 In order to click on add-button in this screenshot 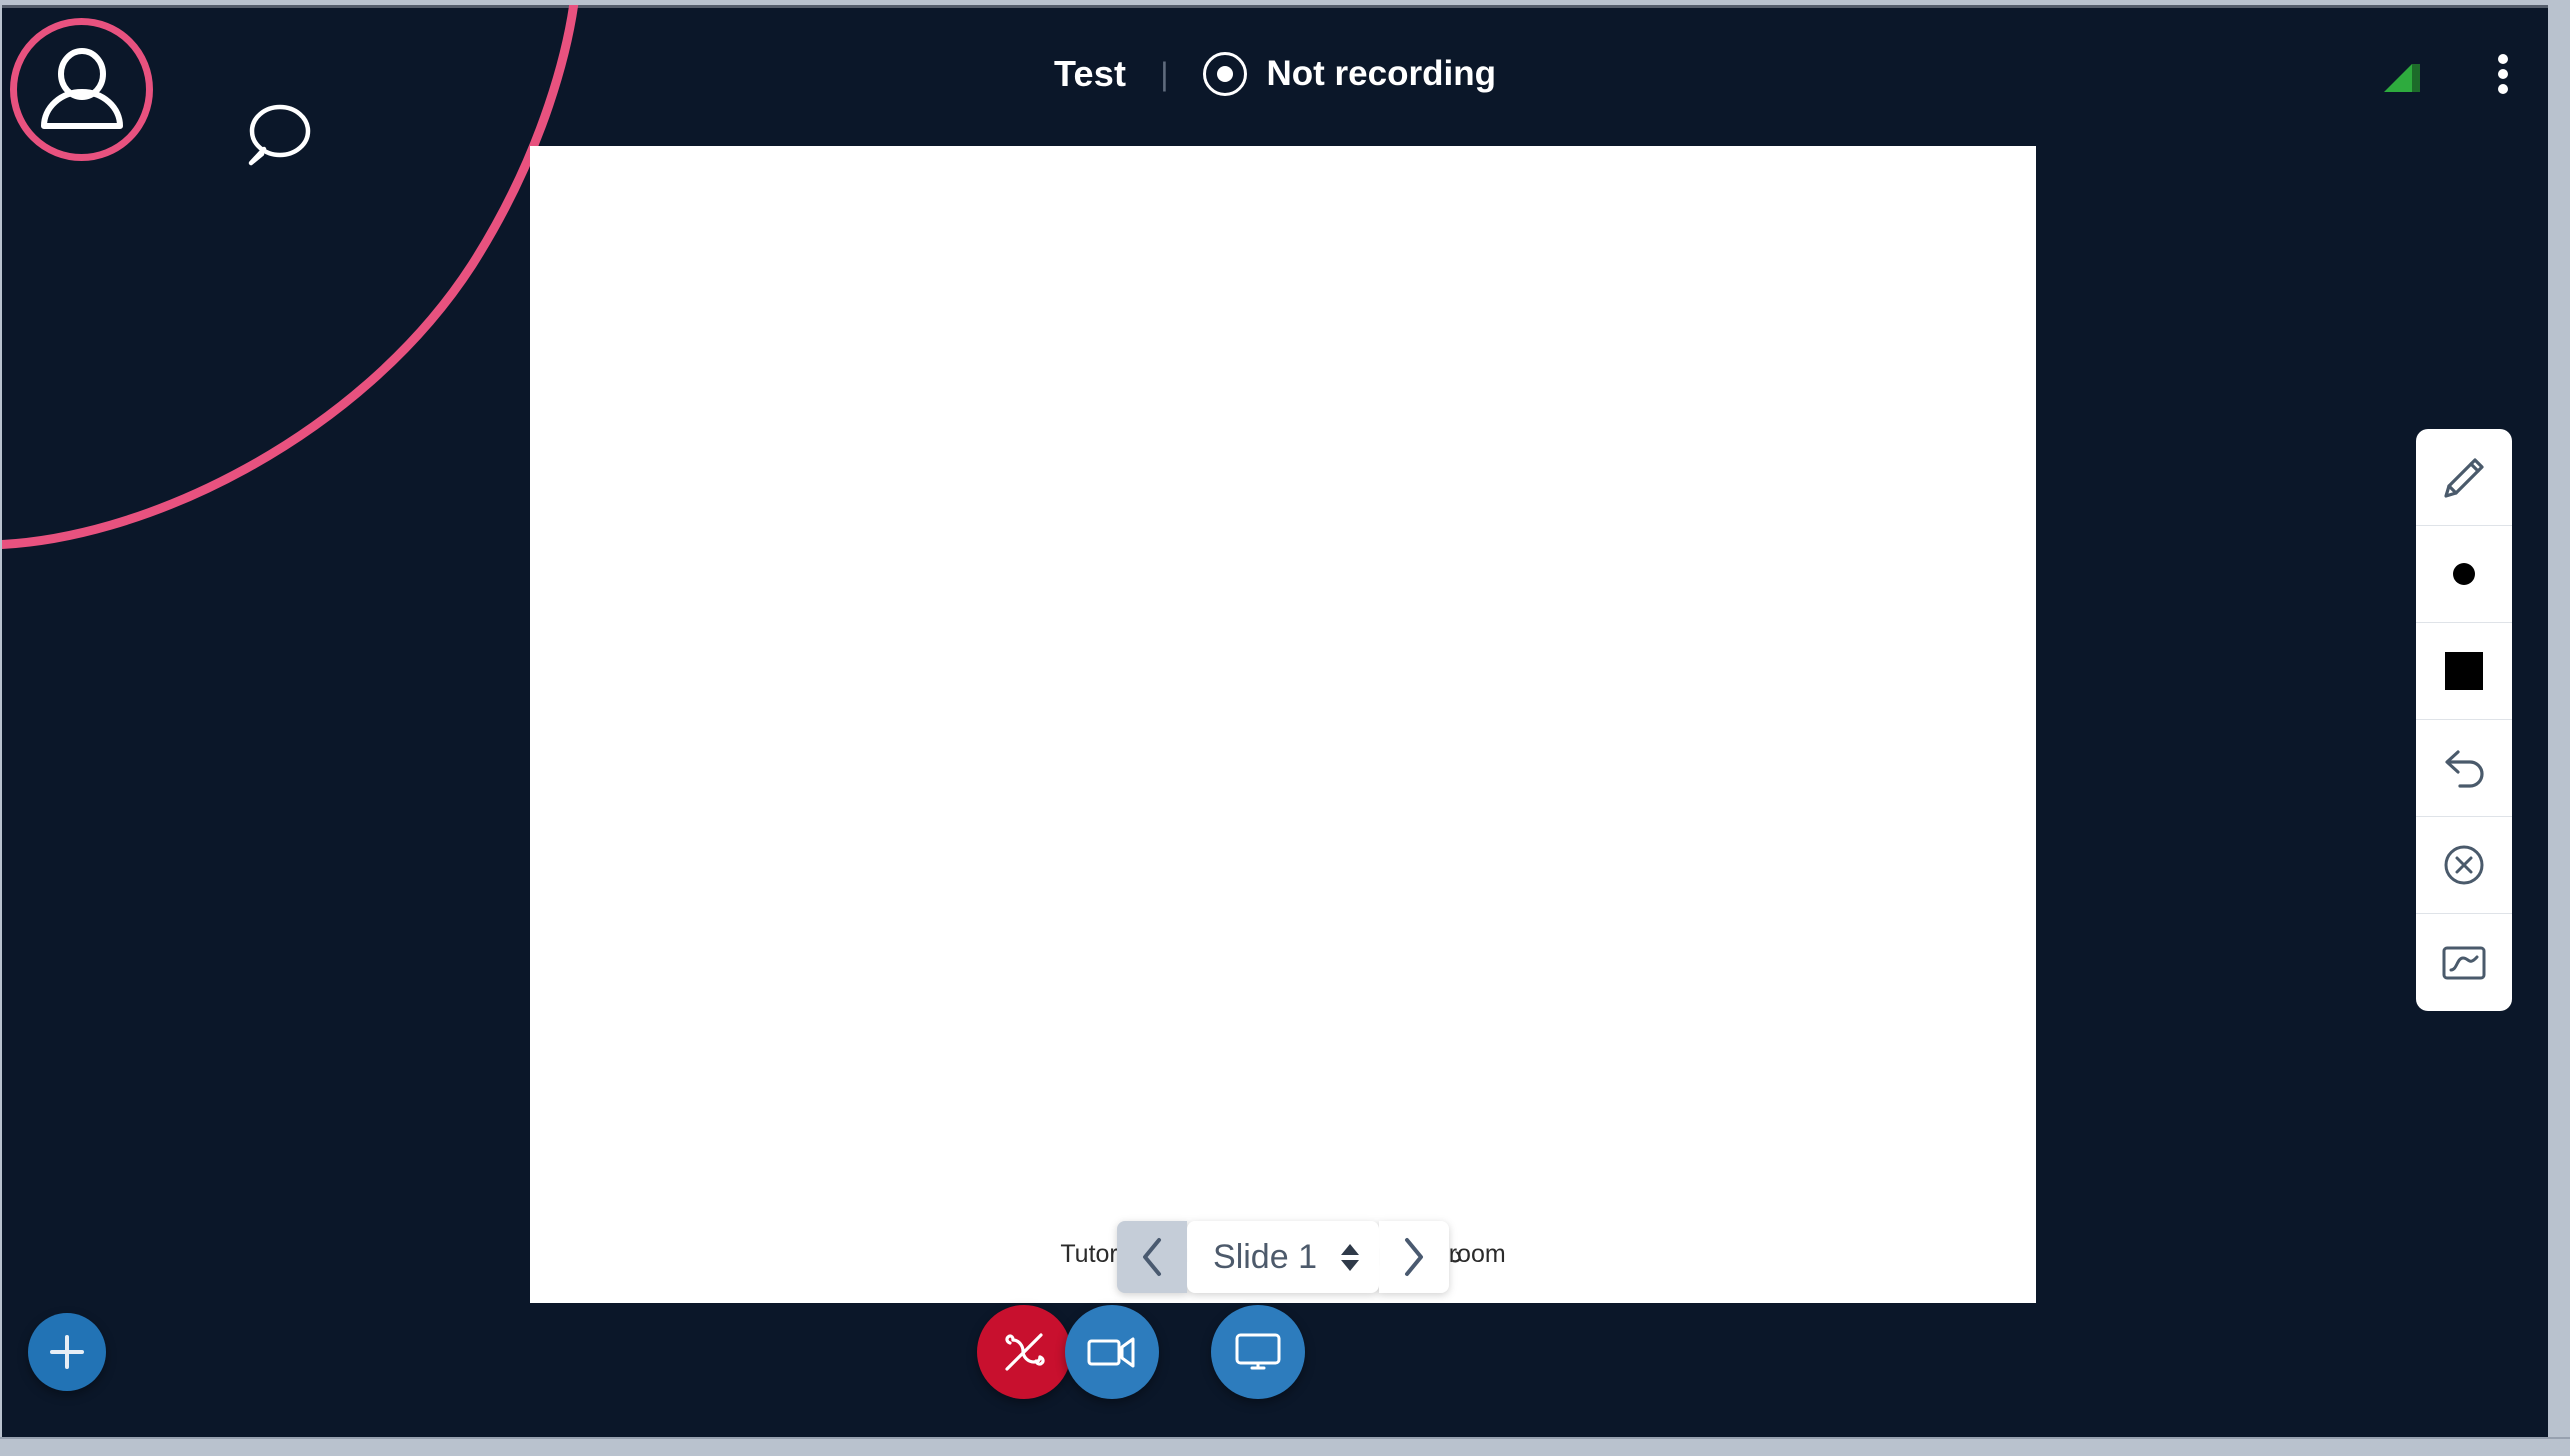, I will do `click(67, 1352)`.